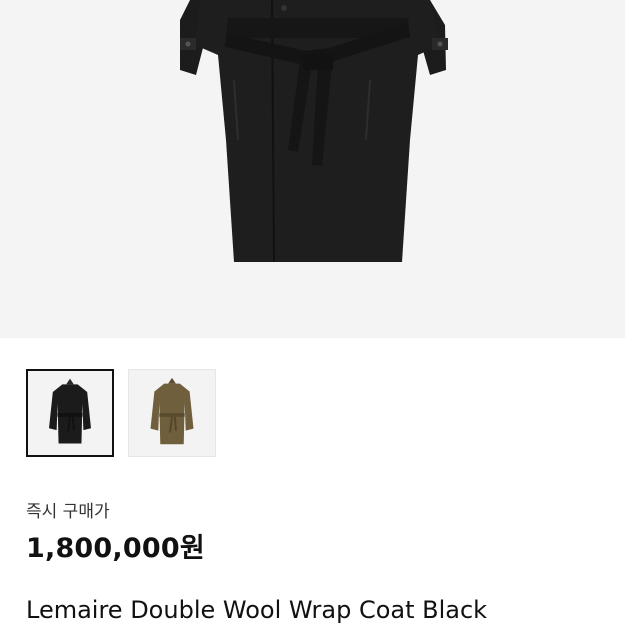 This screenshot has height=625, width=625. I want to click on olive-coat-icon, so click(172, 411).